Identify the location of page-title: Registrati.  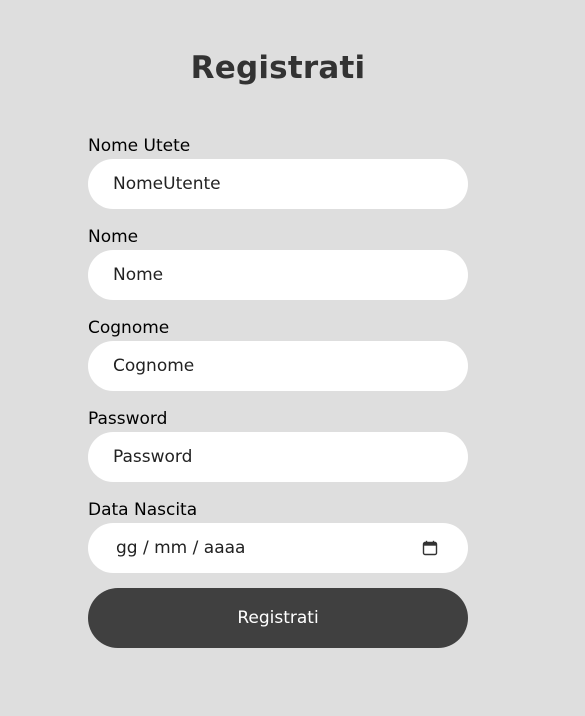
(278, 68).